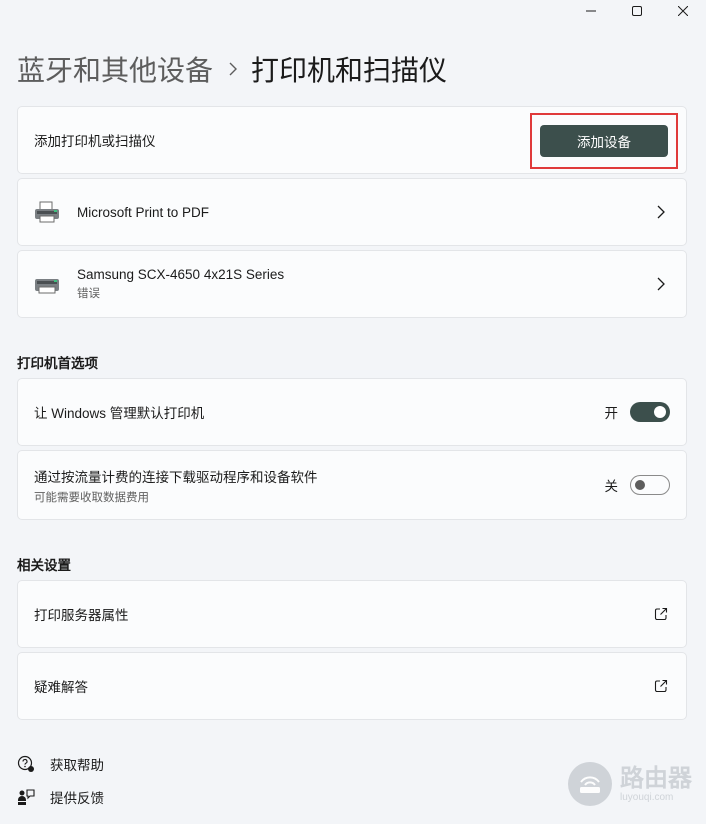  What do you see at coordinates (143, 212) in the screenshot?
I see `printer-name: Microsoft Print to PDF` at bounding box center [143, 212].